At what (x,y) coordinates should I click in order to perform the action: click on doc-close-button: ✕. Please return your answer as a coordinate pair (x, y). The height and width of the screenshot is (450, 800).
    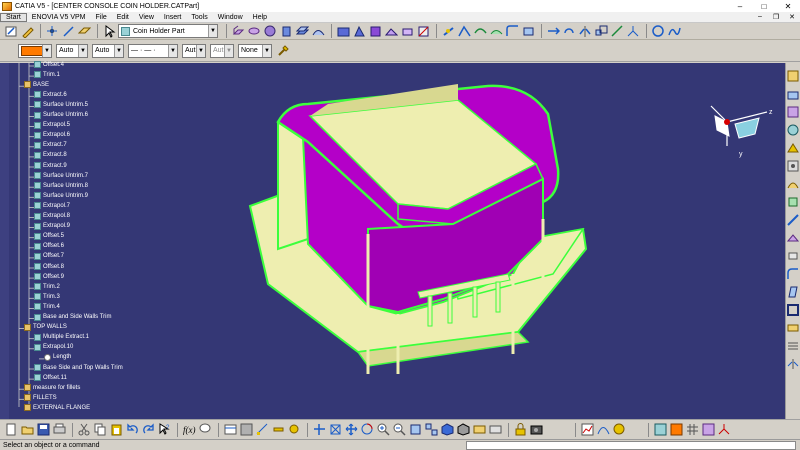
    Looking at the image, I should click on (792, 17).